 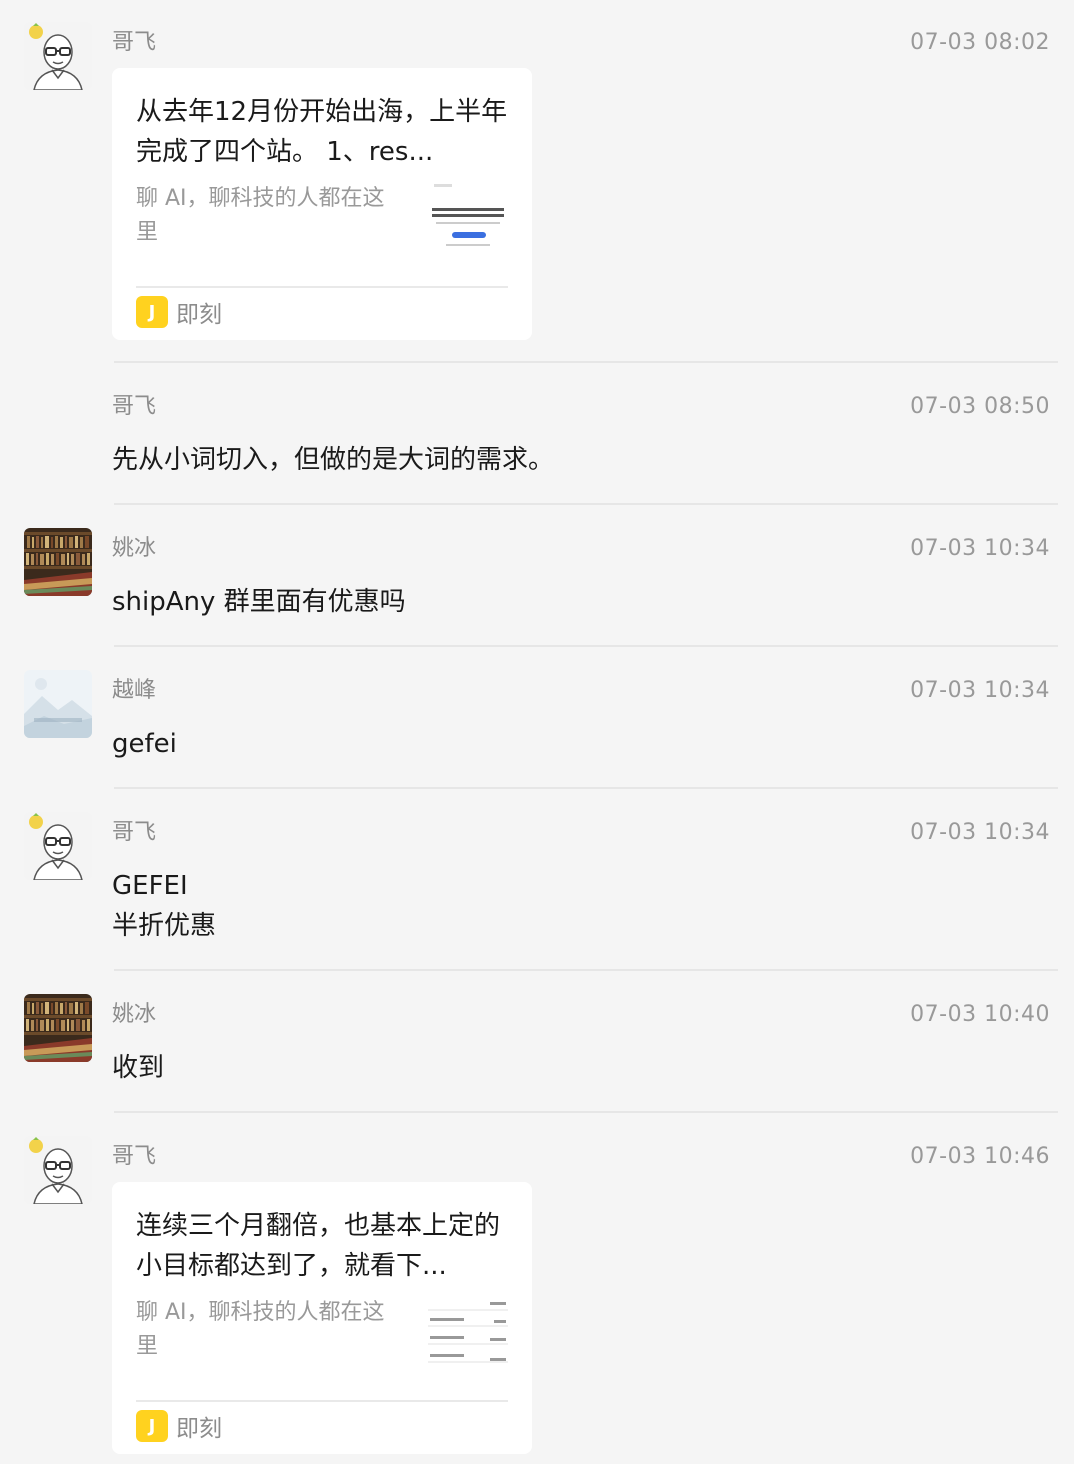 What do you see at coordinates (980, 406) in the screenshot?
I see `message-timestamp: 07-03 08:50` at bounding box center [980, 406].